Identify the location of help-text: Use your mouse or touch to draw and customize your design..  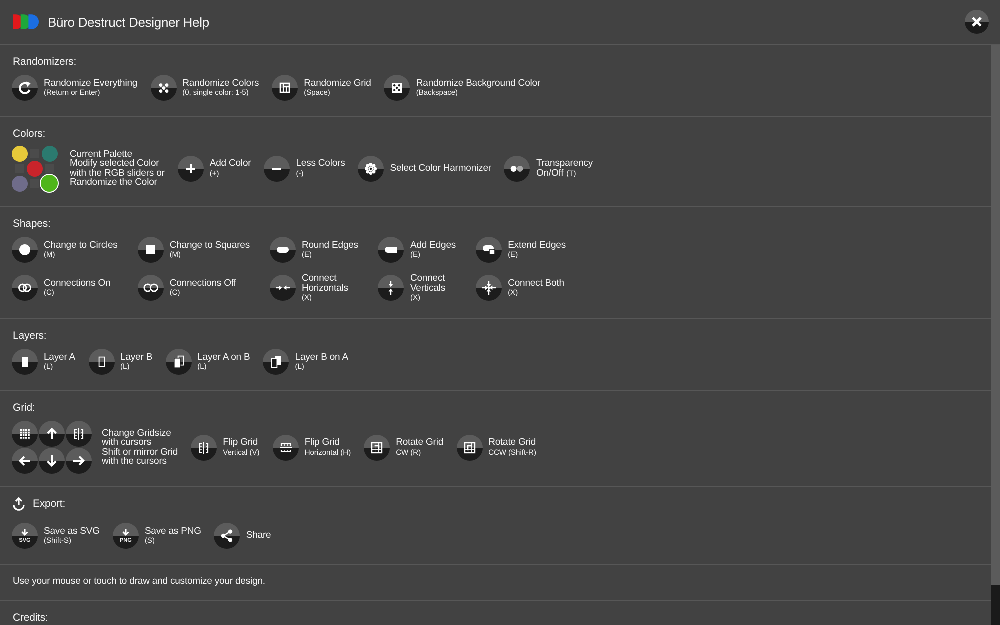
(139, 582).